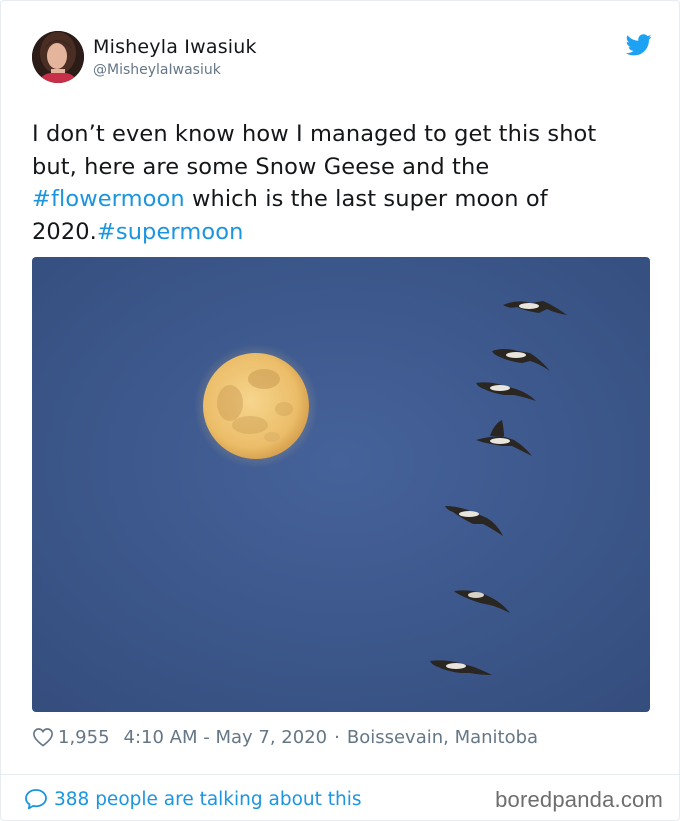 The image size is (680, 821). What do you see at coordinates (43, 737) in the screenshot?
I see `heart-icon` at bounding box center [43, 737].